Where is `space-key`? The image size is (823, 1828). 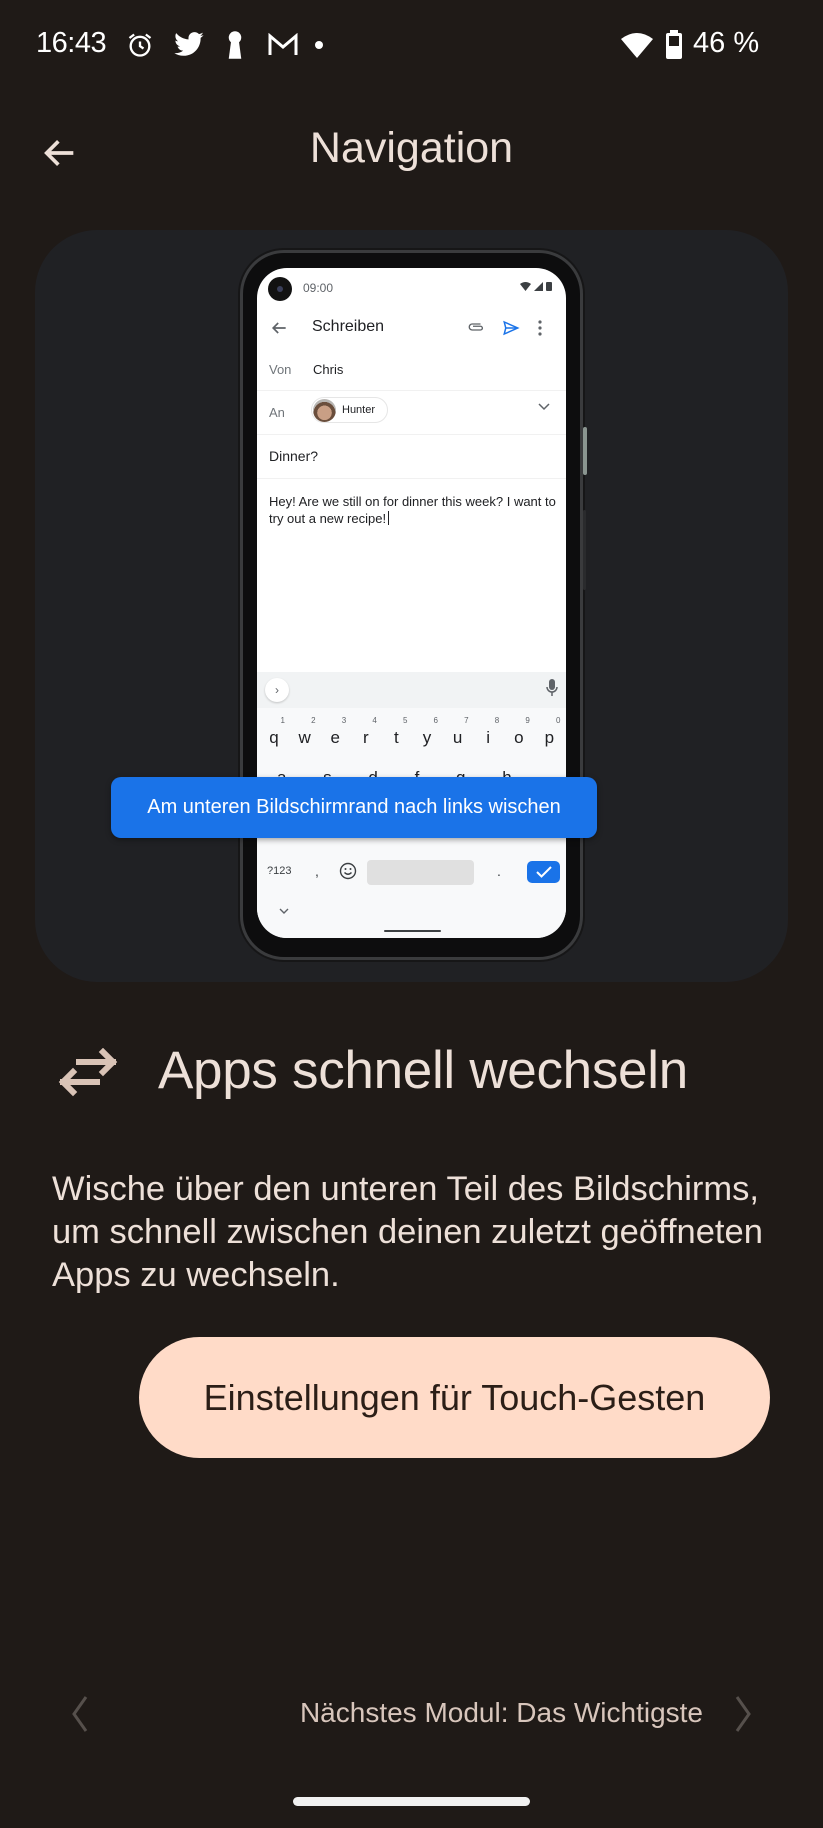 space-key is located at coordinates (420, 872).